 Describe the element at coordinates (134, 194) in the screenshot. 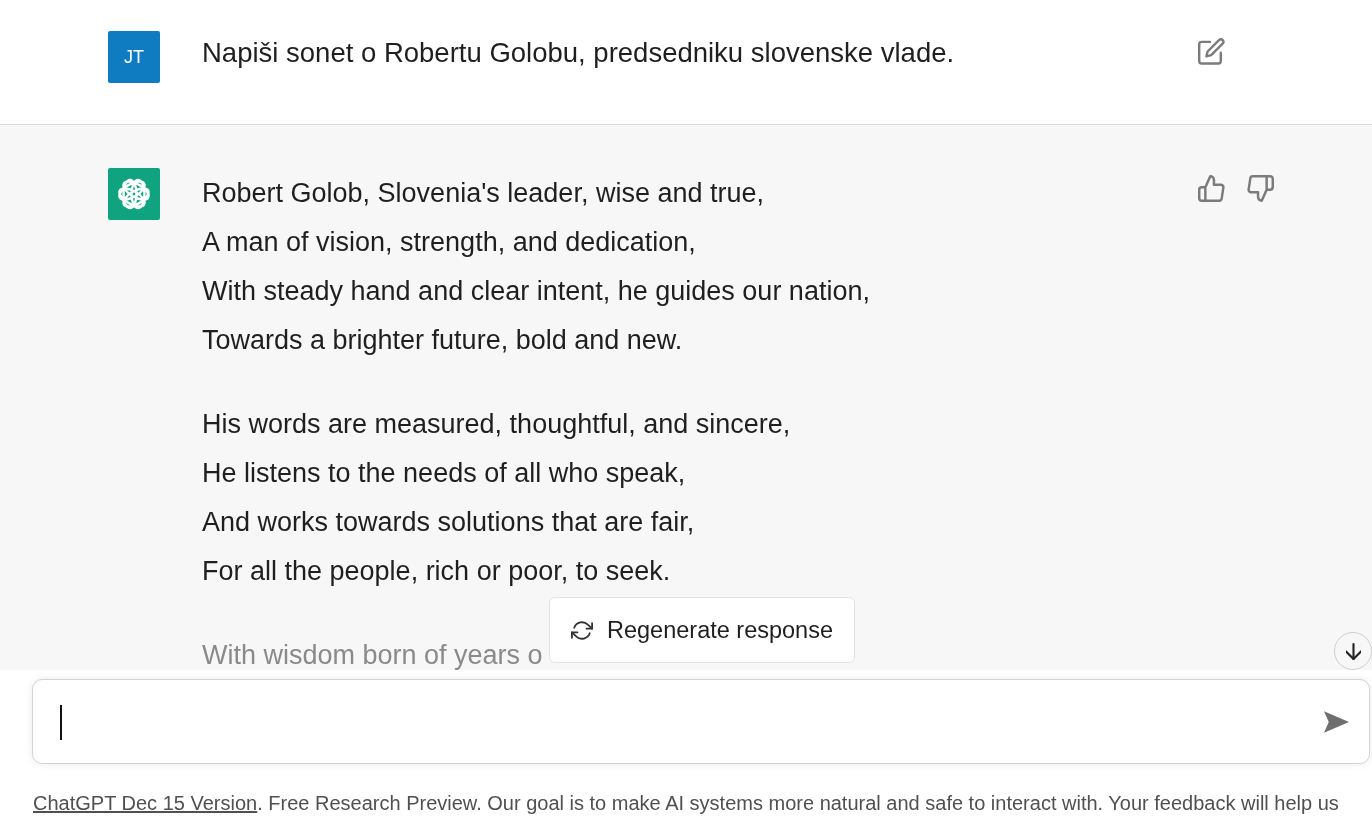

I see `knot-icon` at that location.